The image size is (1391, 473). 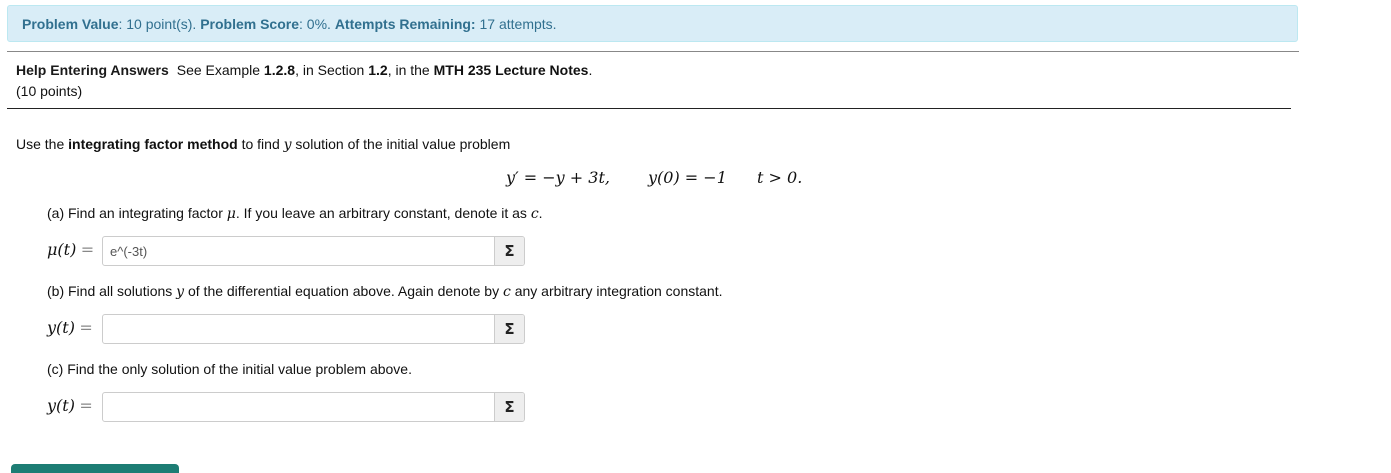 I want to click on part-c-answer-box: Σ, so click(x=313, y=407).